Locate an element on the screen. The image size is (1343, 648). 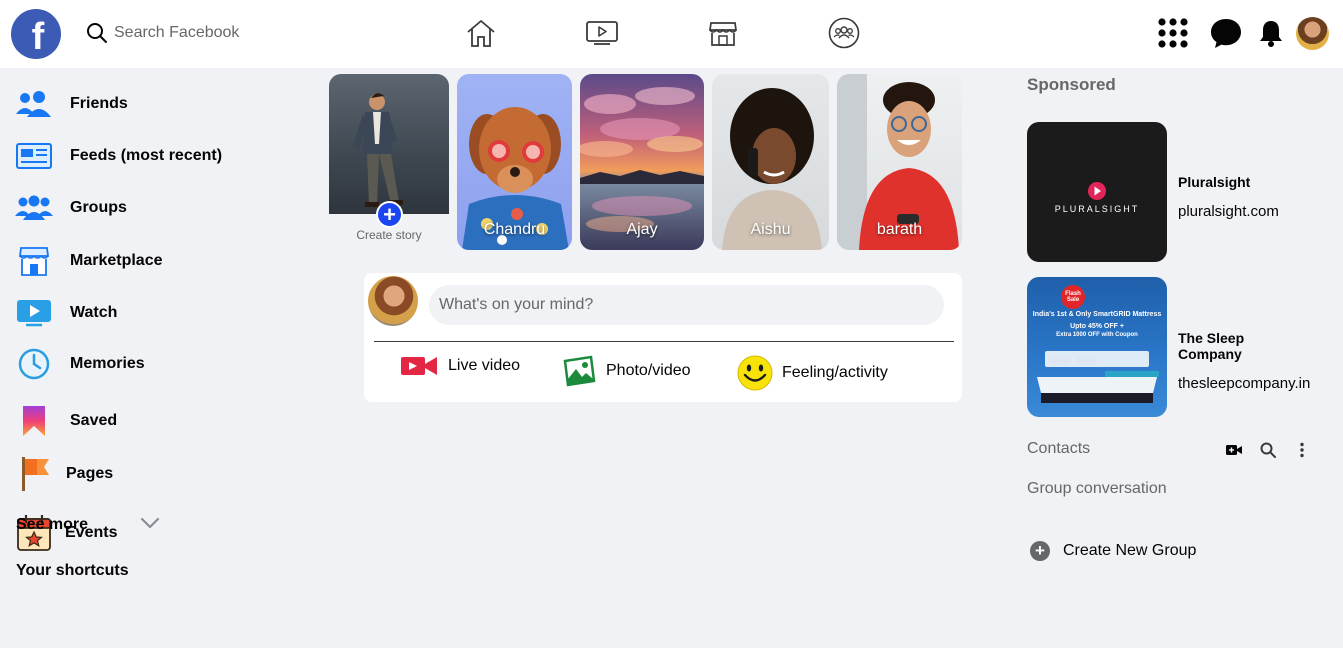
notifications-icon is located at coordinates (1271, 34).